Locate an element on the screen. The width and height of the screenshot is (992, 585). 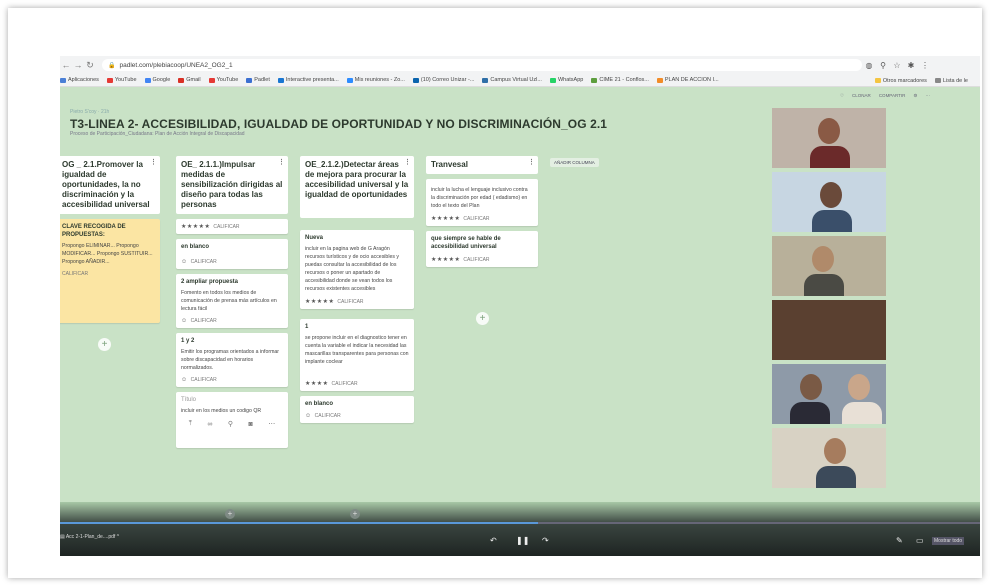
pause-icon: ❚❚ is located at coordinates (522, 540).